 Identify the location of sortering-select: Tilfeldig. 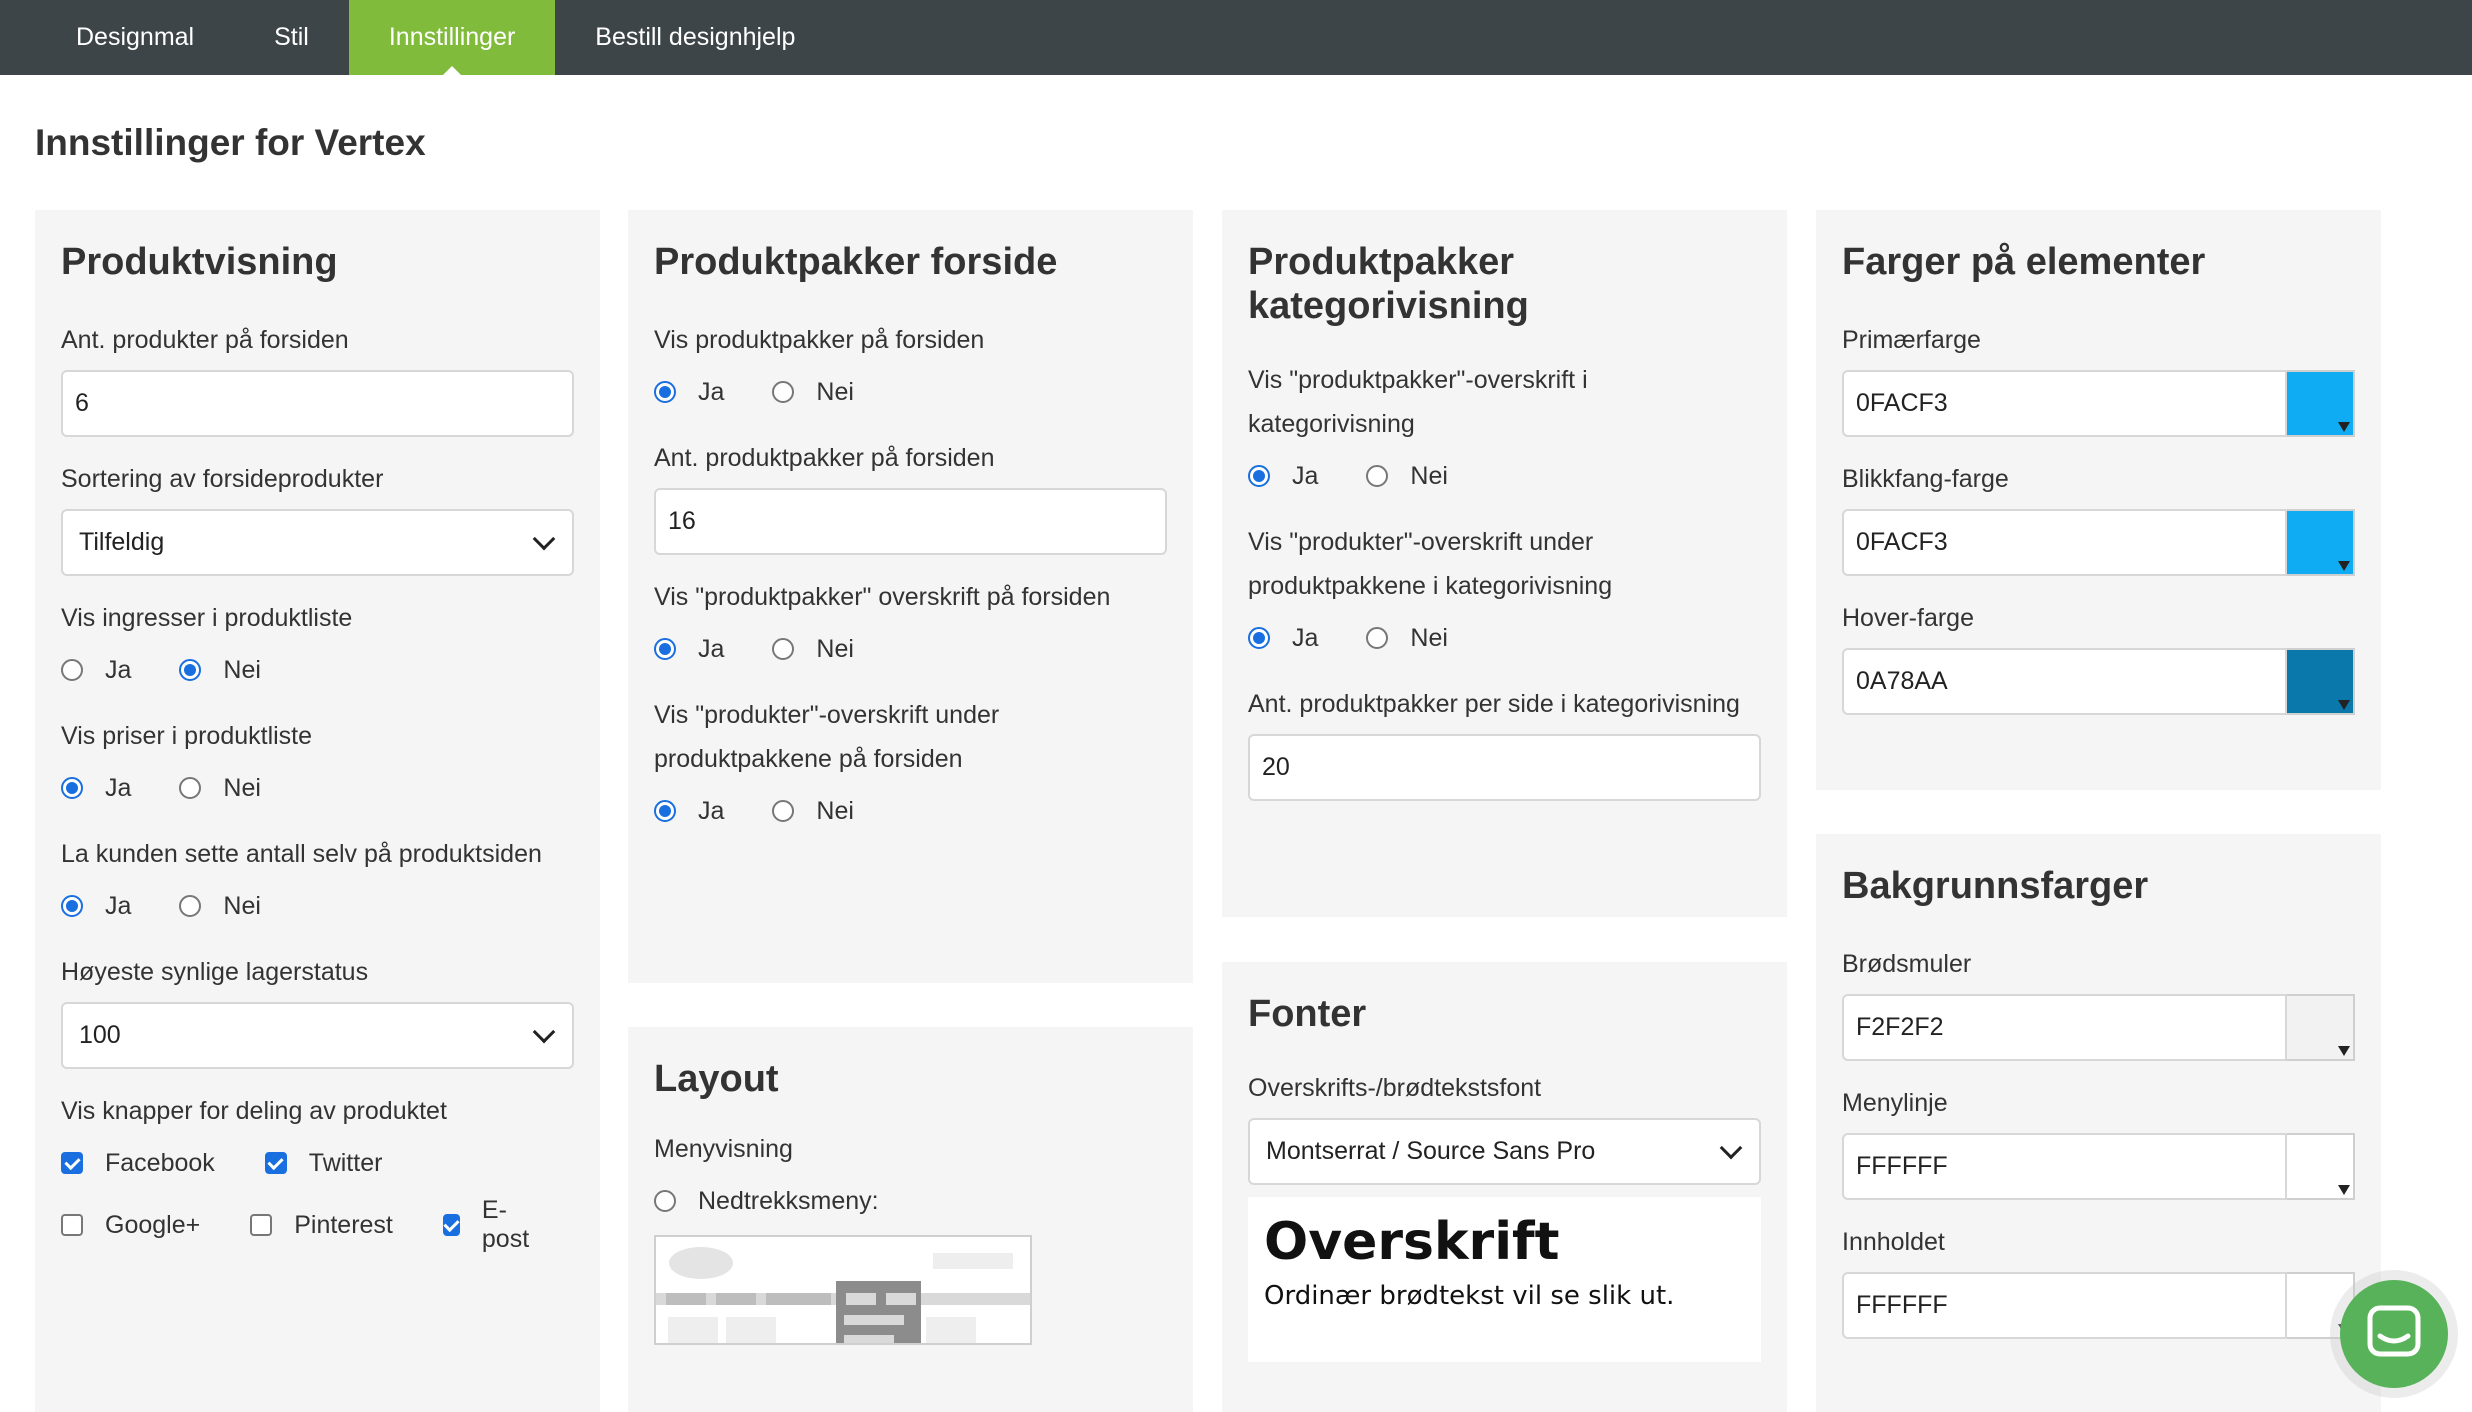
(317, 542).